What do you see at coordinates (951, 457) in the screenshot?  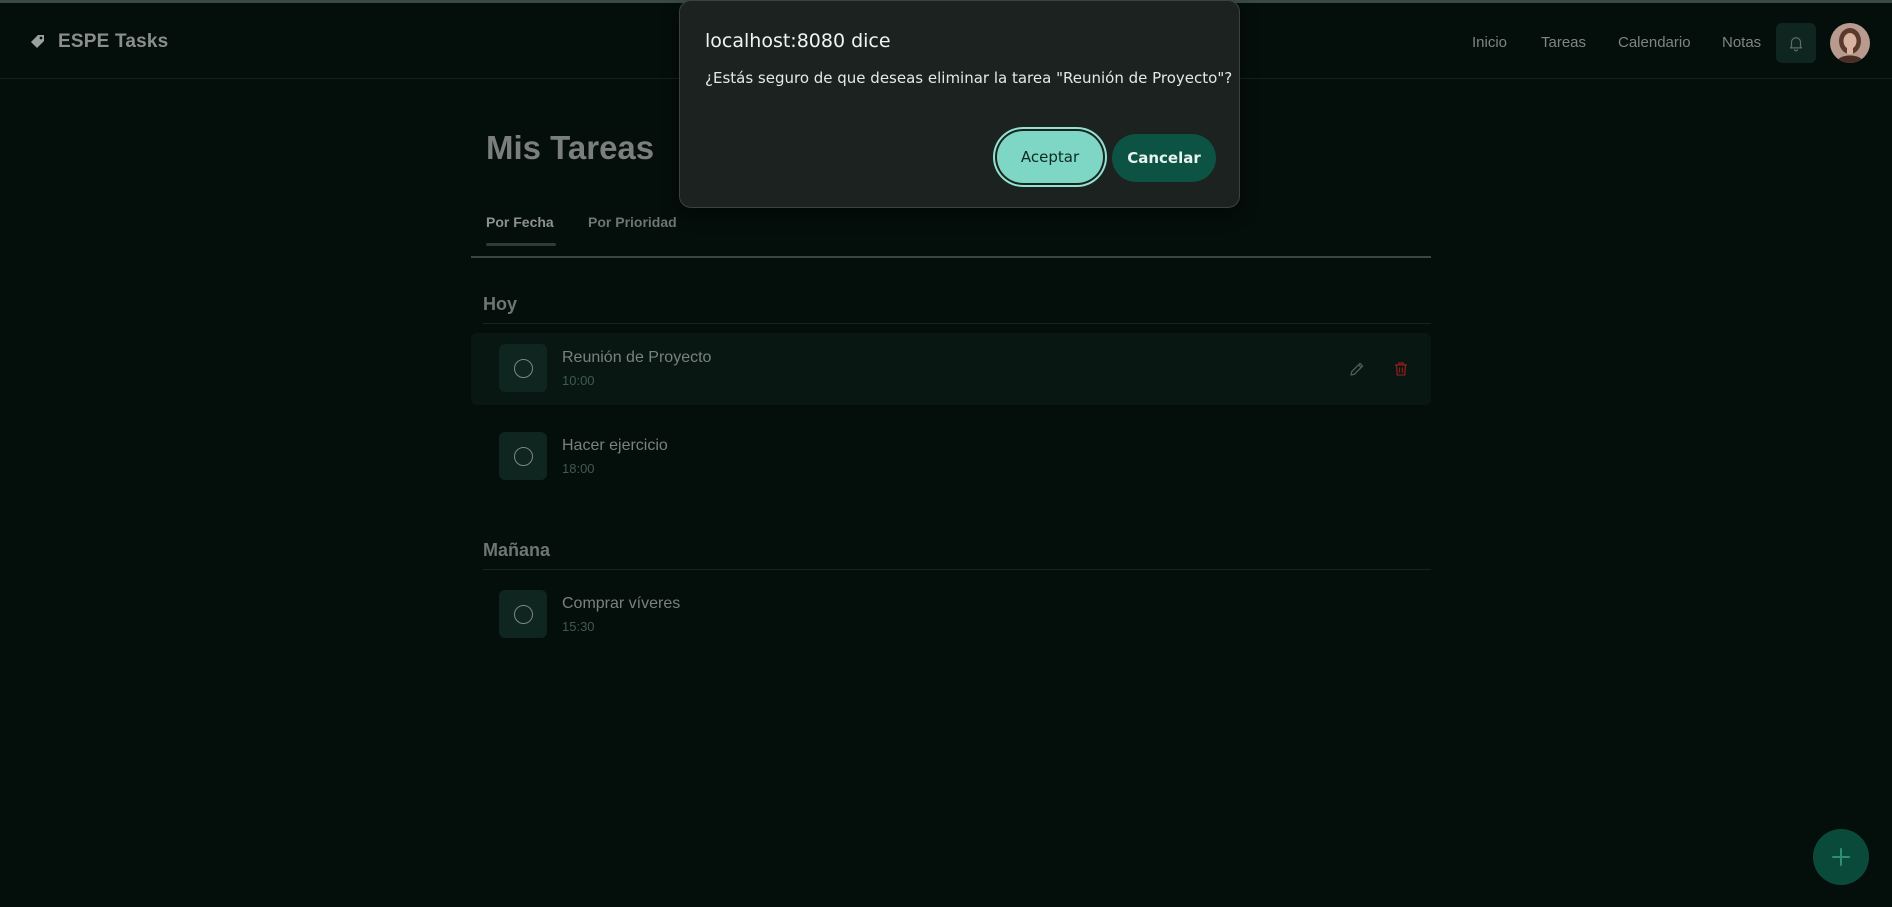 I see `task-item: Hacer ejercicio 18:00` at bounding box center [951, 457].